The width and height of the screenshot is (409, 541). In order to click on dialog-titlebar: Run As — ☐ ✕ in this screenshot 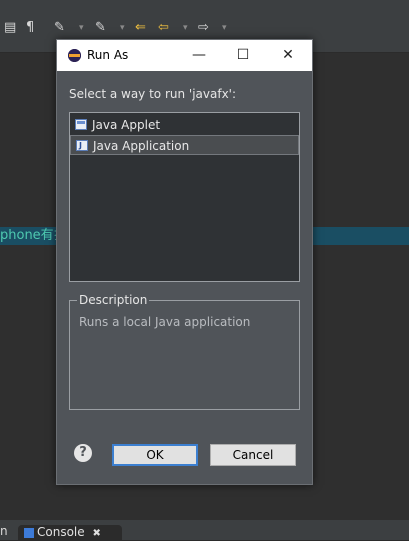, I will do `click(184, 55)`.